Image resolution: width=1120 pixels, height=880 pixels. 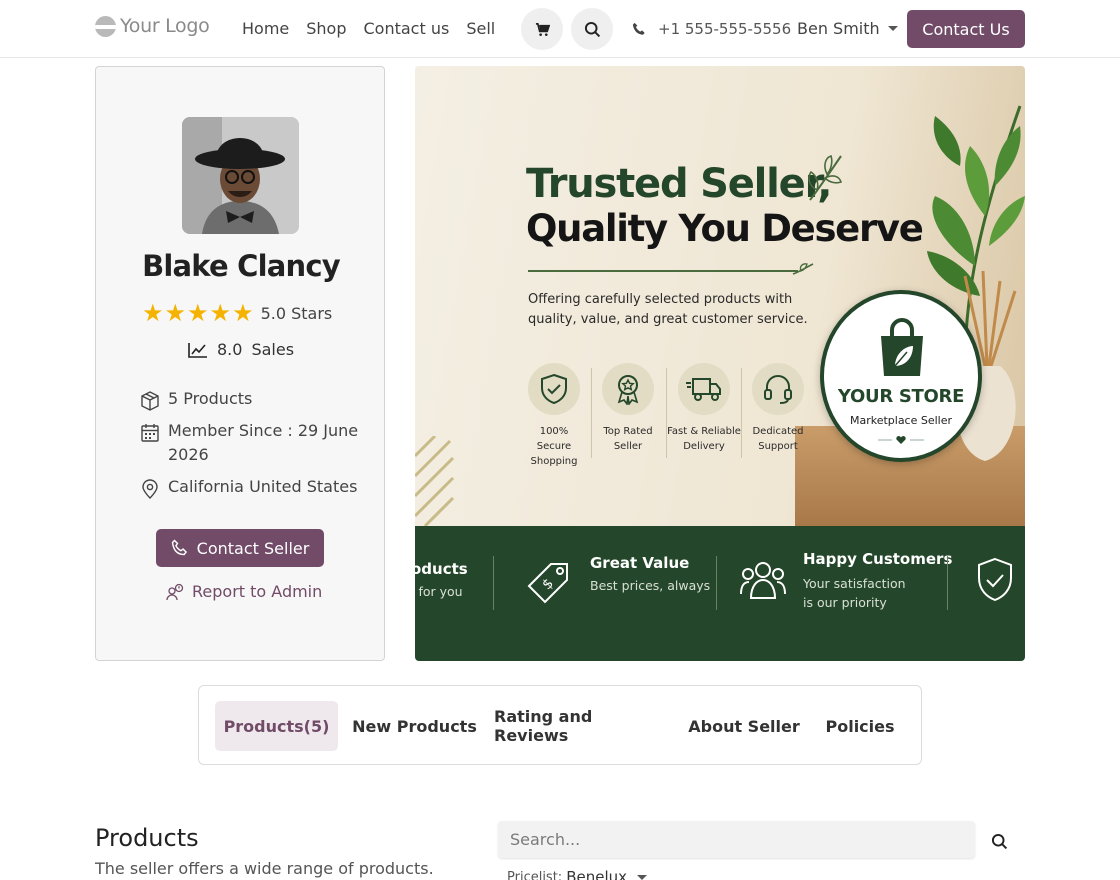 I want to click on strip-desc: Best prices, always, so click(x=650, y=585).